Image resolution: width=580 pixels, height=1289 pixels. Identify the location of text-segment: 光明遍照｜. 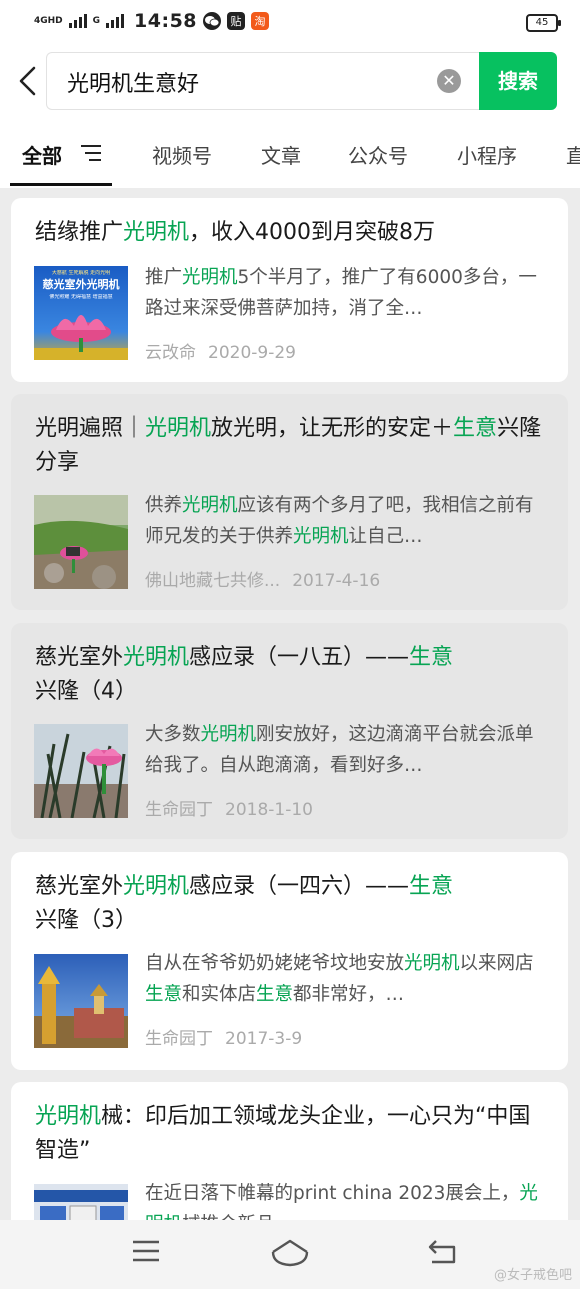
(90, 428).